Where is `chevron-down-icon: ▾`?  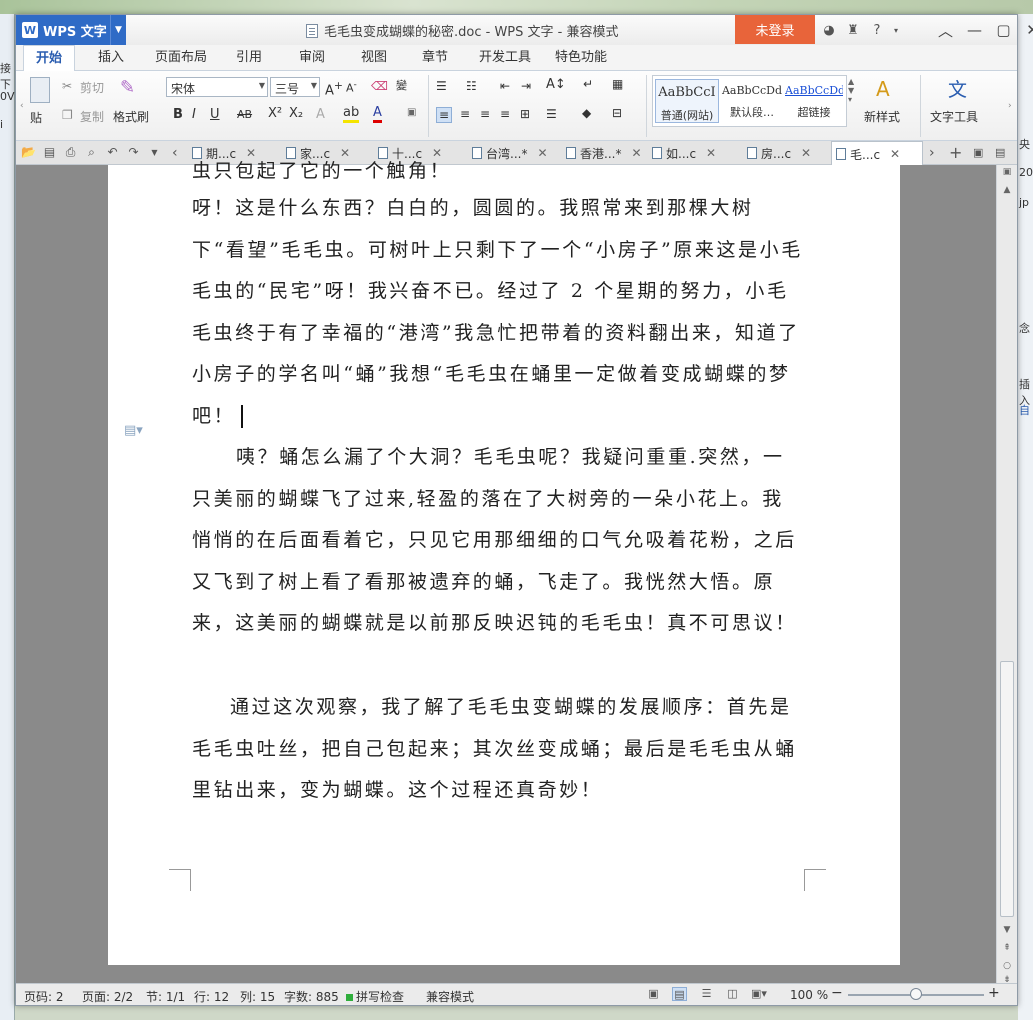 chevron-down-icon: ▾ is located at coordinates (896, 30).